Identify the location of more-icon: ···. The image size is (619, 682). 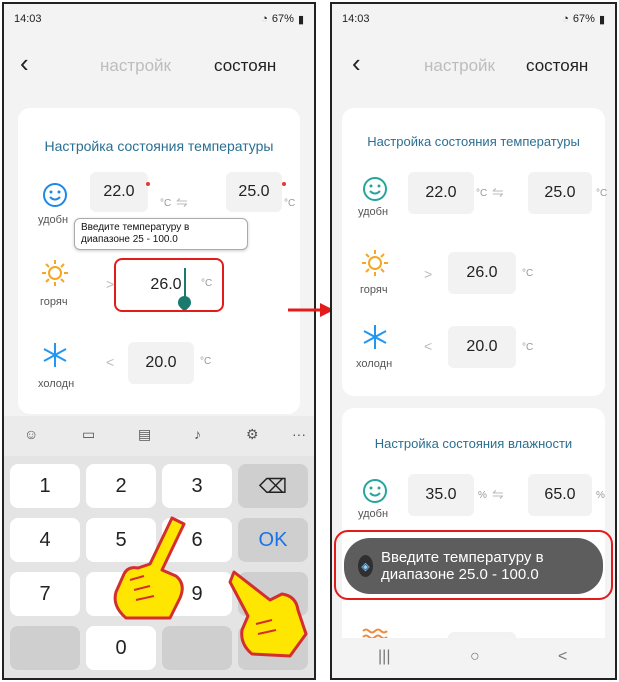
(299, 434).